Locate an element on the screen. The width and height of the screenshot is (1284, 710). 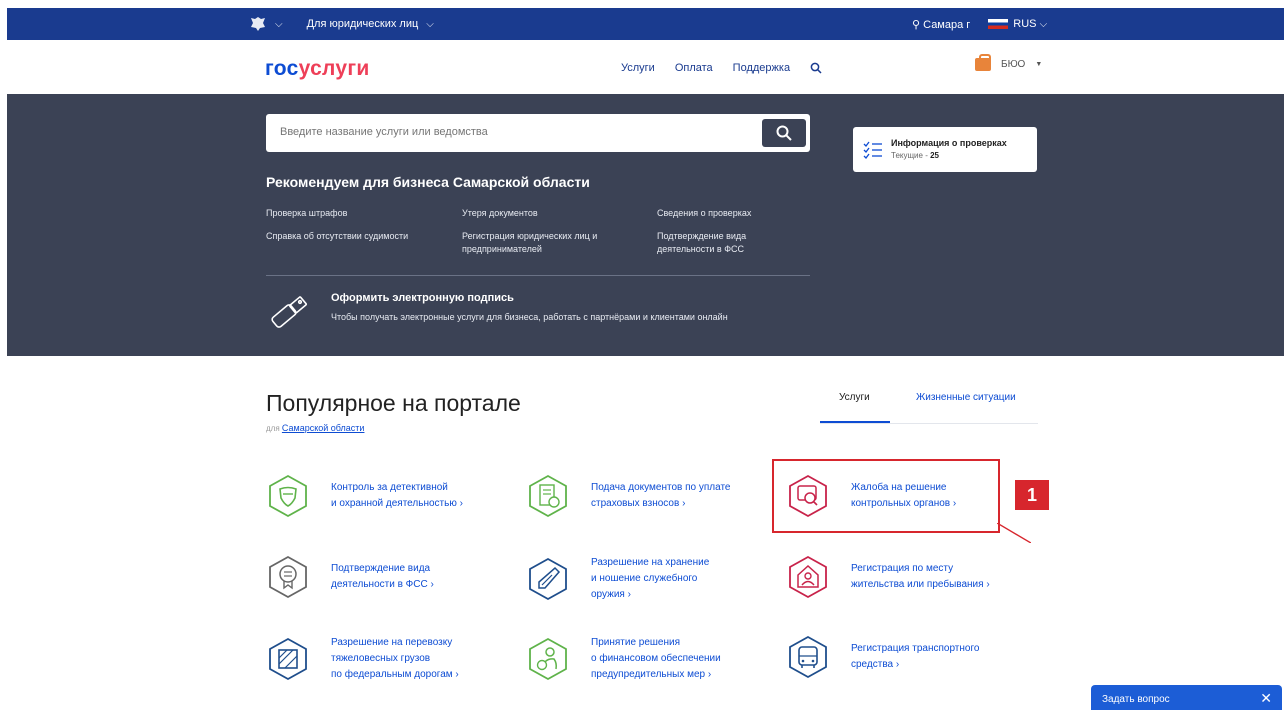
service-label-line: о финансовом обеспечении is located at coordinates (656, 658).